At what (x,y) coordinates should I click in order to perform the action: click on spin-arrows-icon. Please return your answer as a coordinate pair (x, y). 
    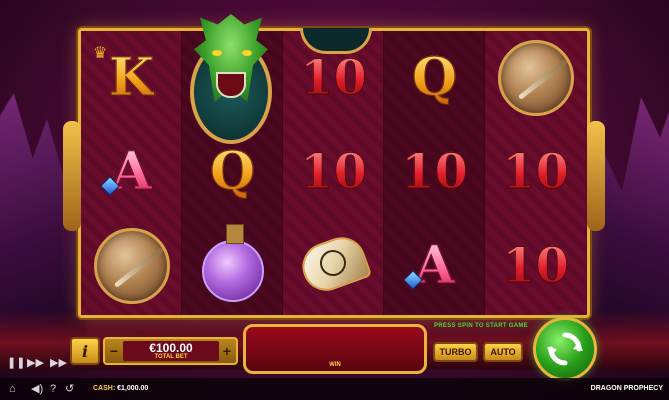
    Looking at the image, I should click on (565, 349).